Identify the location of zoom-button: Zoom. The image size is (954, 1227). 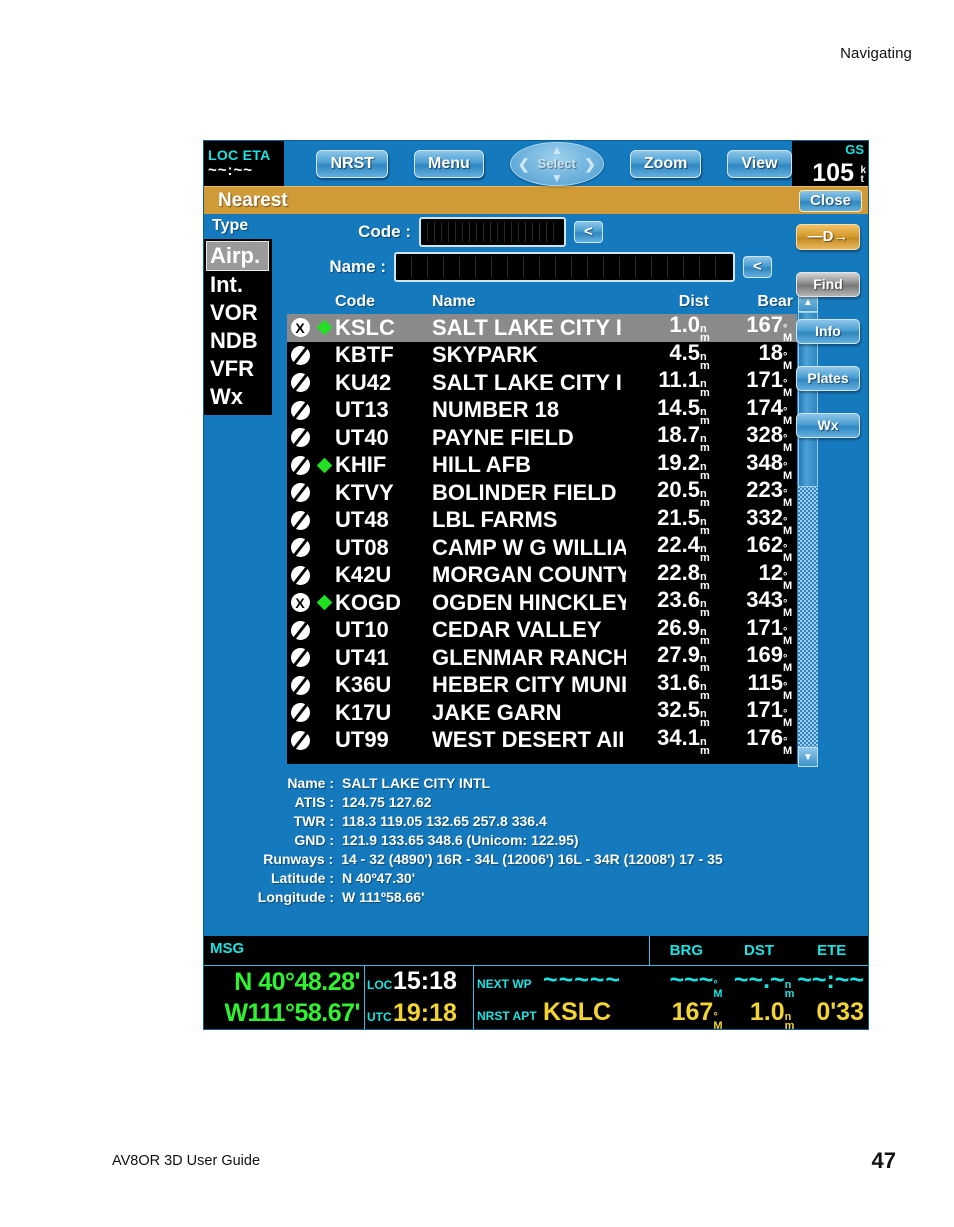
(665, 163).